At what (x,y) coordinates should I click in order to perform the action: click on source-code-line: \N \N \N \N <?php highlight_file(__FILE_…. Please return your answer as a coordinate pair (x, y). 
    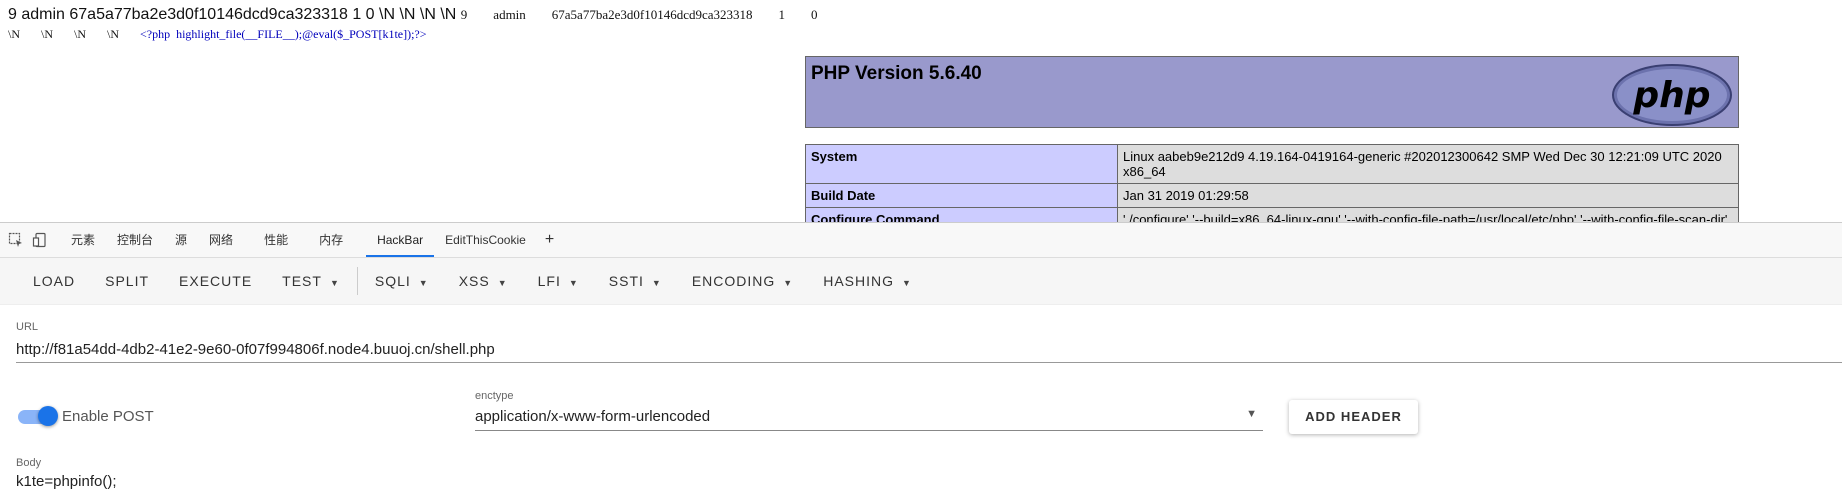
    Looking at the image, I should click on (217, 34).